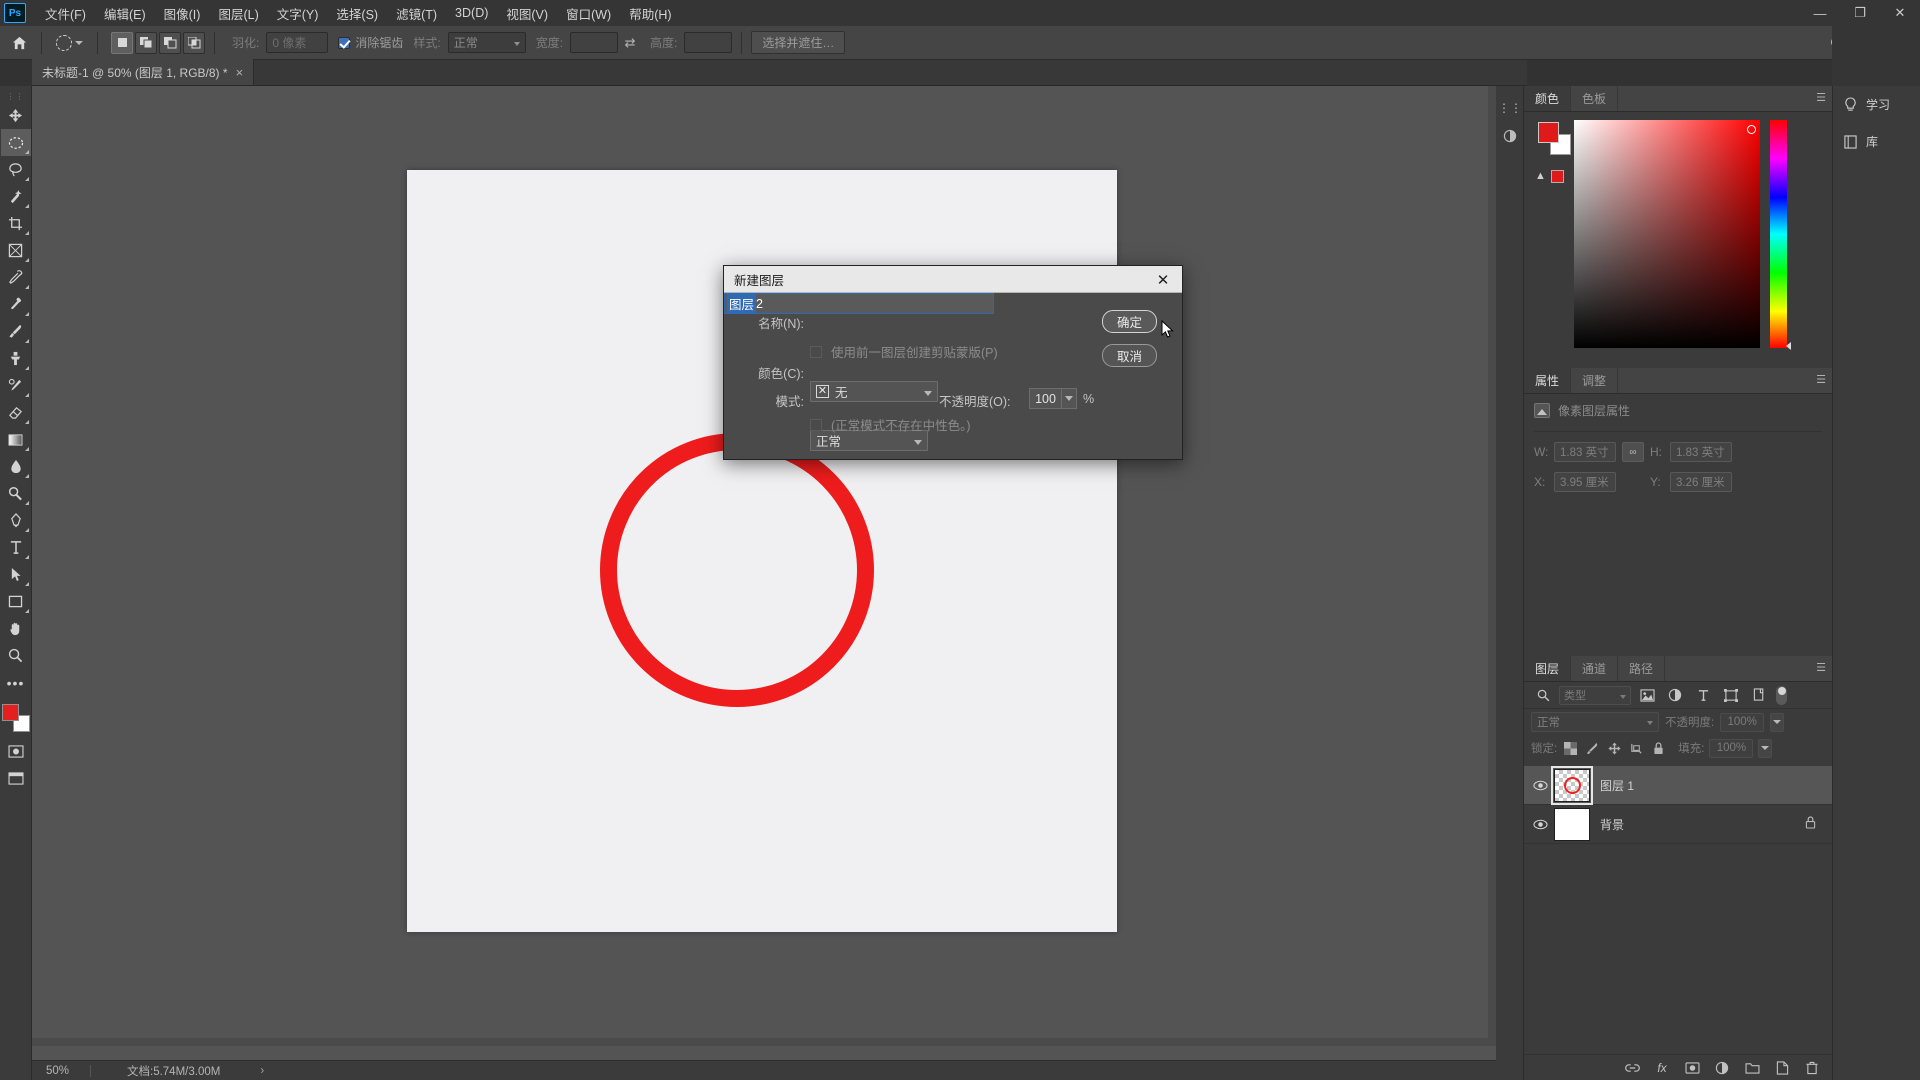 The image size is (1920, 1080). Describe the element at coordinates (1595, 722) in the screenshot. I see `layer-blend-mode-select: 正常` at that location.